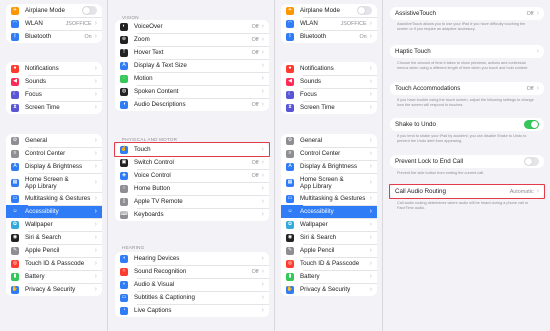 This screenshot has width=550, height=331. What do you see at coordinates (531, 161) in the screenshot?
I see `prevent-lock-toggle` at bounding box center [531, 161].